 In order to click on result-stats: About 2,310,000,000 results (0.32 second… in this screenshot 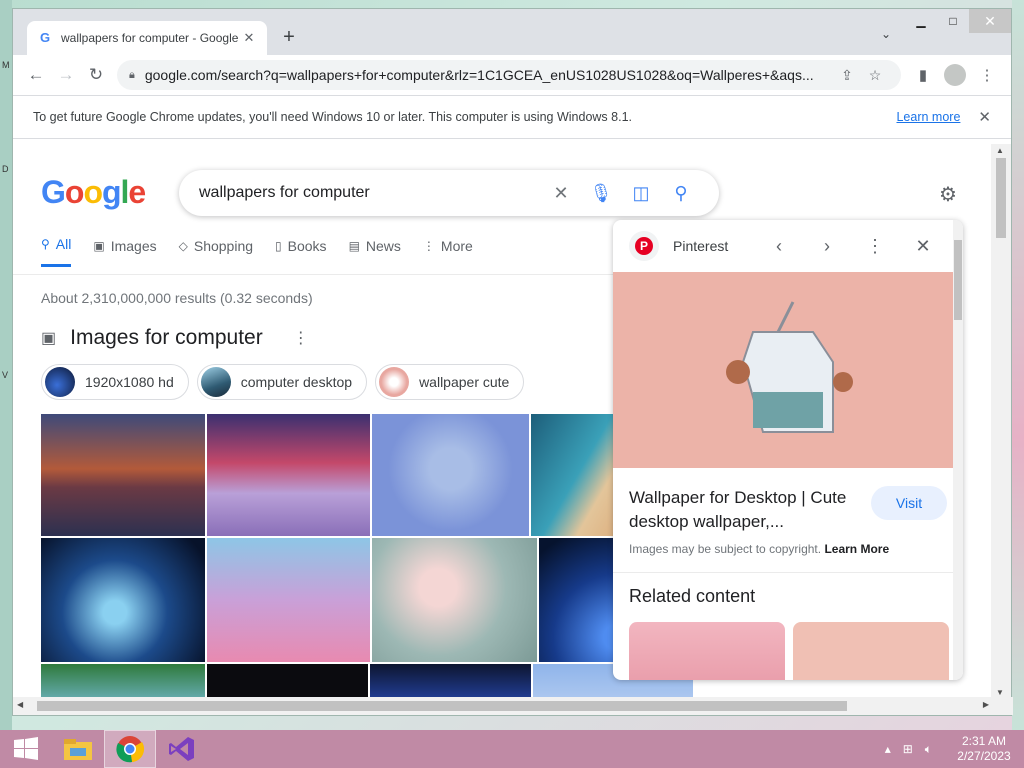, I will do `click(177, 298)`.